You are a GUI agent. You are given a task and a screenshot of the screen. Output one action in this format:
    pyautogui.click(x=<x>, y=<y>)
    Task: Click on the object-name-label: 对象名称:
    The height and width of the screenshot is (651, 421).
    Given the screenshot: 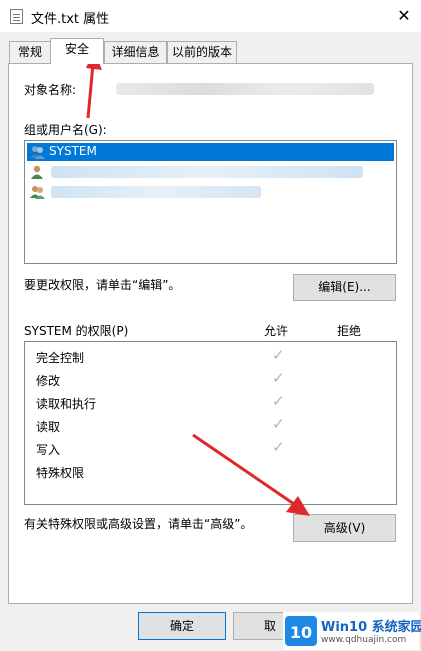 What is the action you would take?
    pyautogui.click(x=50, y=90)
    